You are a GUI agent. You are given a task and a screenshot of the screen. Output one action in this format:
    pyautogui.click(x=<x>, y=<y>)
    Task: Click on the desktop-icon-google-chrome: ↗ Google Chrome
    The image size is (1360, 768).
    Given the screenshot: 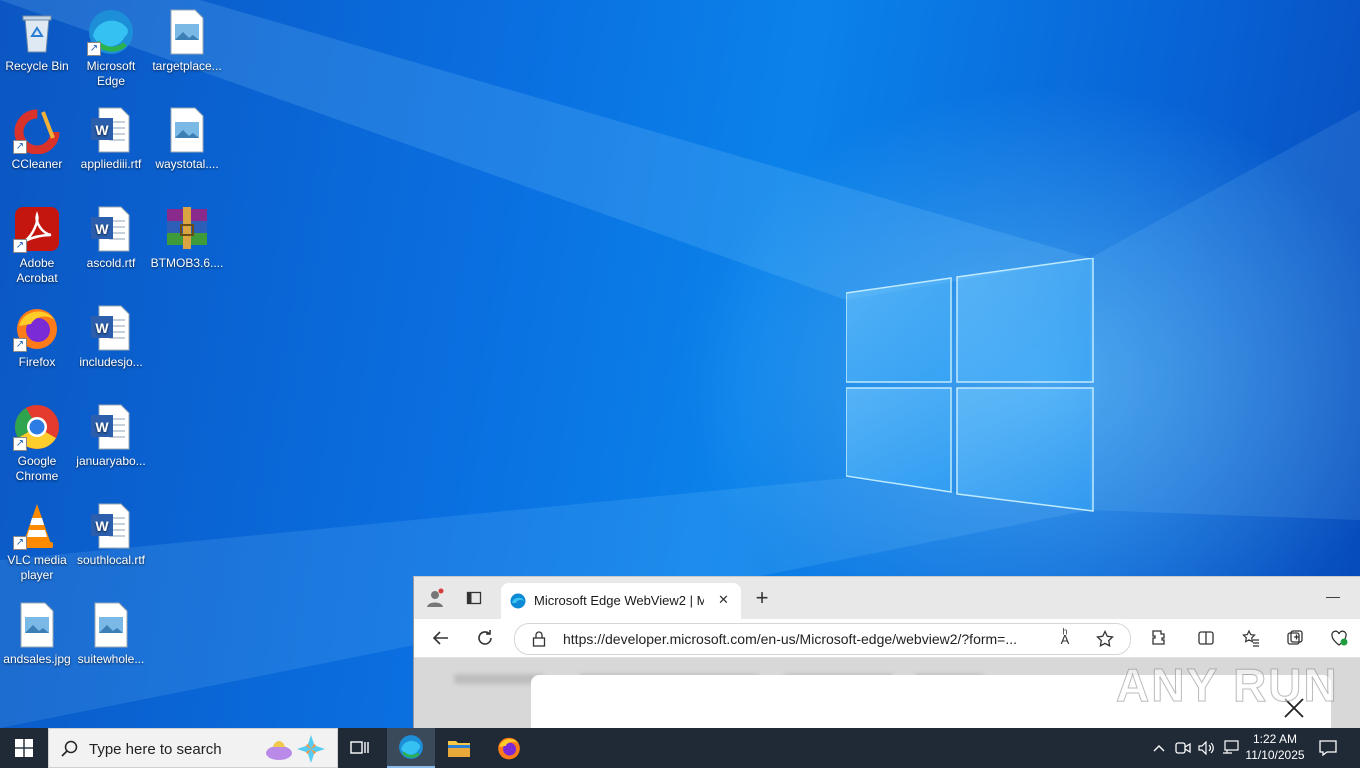 What is the action you would take?
    pyautogui.click(x=37, y=443)
    